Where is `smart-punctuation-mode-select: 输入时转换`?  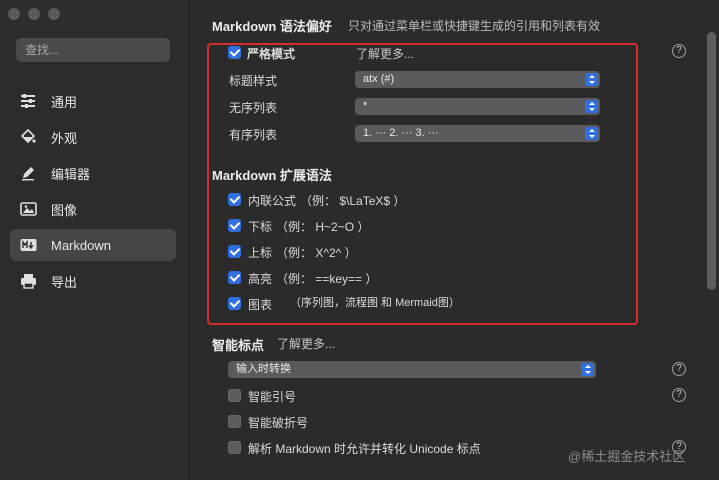
smart-punctuation-mode-select: 输入时转换 is located at coordinates (412, 369).